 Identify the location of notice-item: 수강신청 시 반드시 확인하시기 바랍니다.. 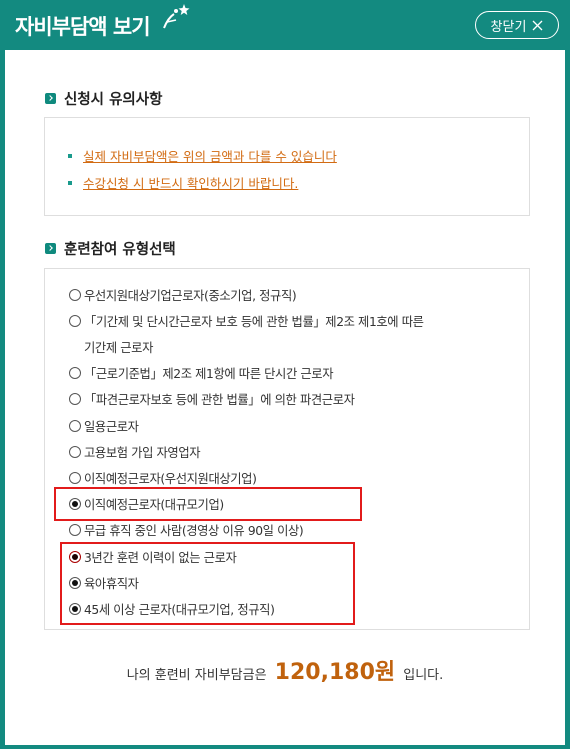
(183, 182).